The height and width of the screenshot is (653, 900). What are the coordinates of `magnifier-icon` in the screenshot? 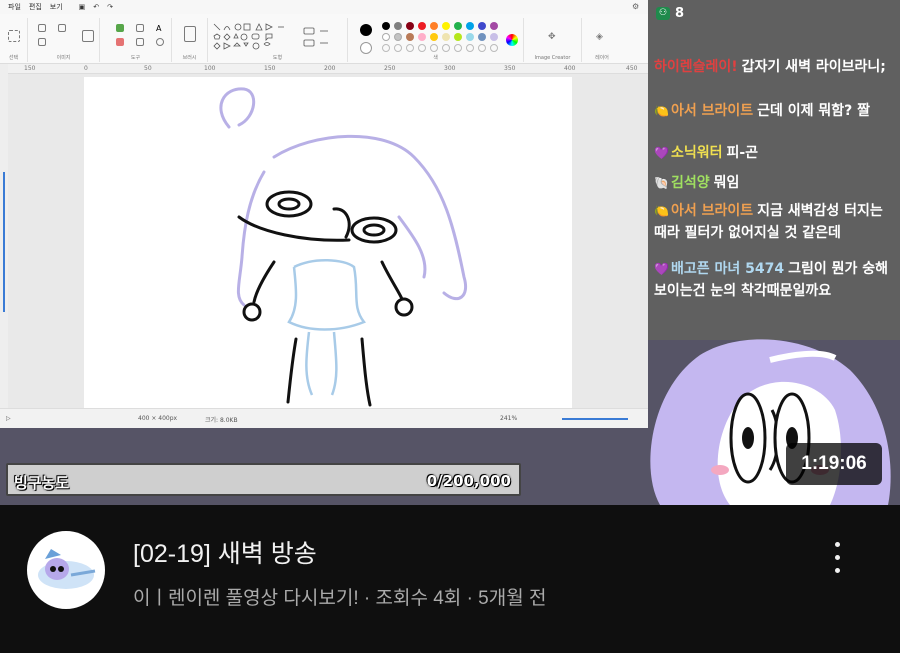 It's located at (160, 42).